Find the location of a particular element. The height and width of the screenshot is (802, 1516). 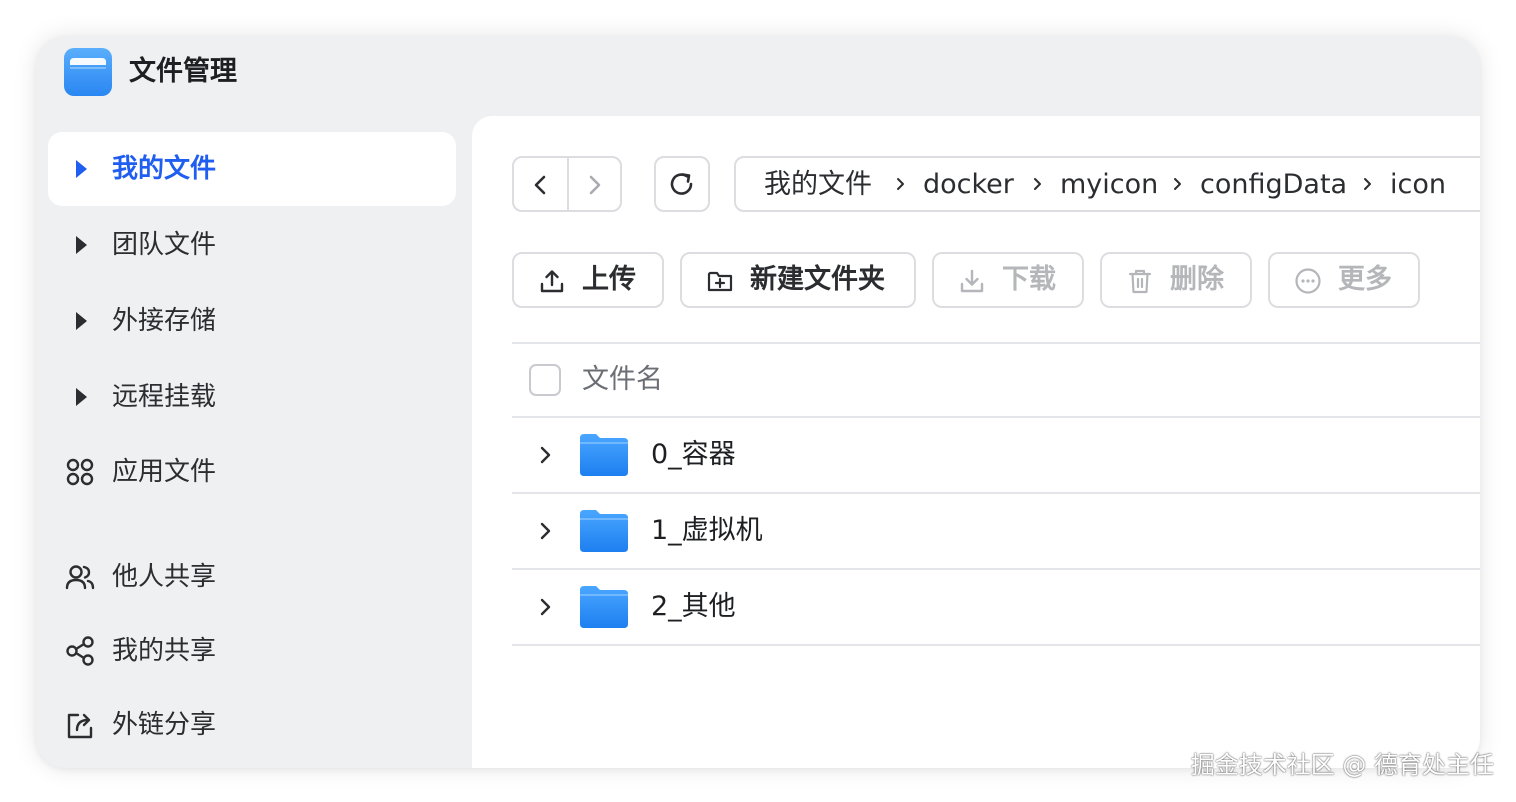

title-bar: 文件管理 is located at coordinates (758, 76).